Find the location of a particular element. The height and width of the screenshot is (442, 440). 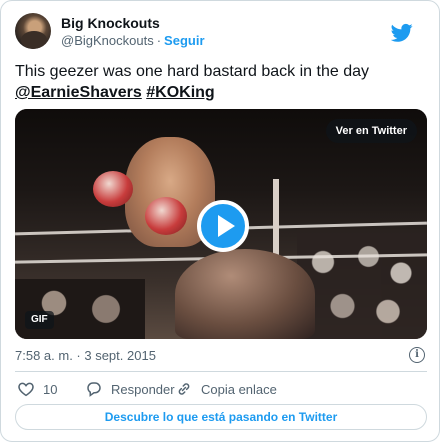

copy-link-button: Copia enlace is located at coordinates (226, 389).